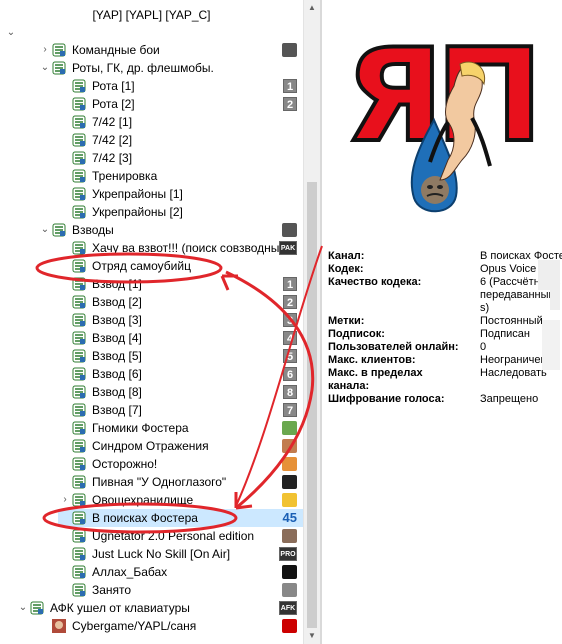  I want to click on channel-label: Just Luck No Skill [On Air], so click(161, 554).